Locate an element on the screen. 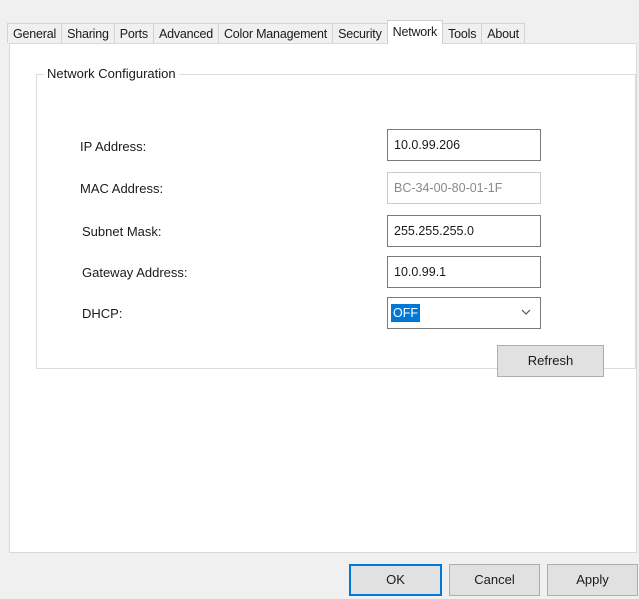  cancel-button: Cancel is located at coordinates (494, 580).